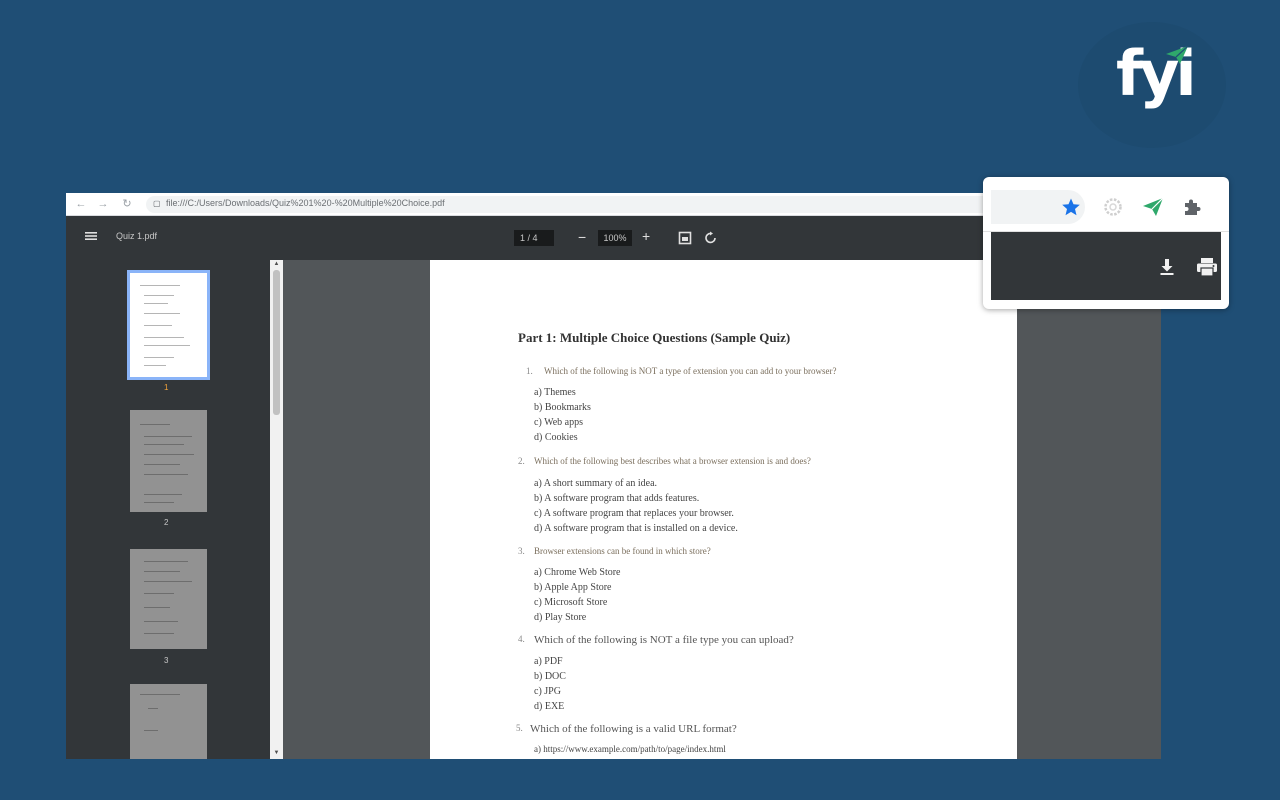 Image resolution: width=1280 pixels, height=800 pixels. I want to click on scroll-thumb, so click(276, 342).